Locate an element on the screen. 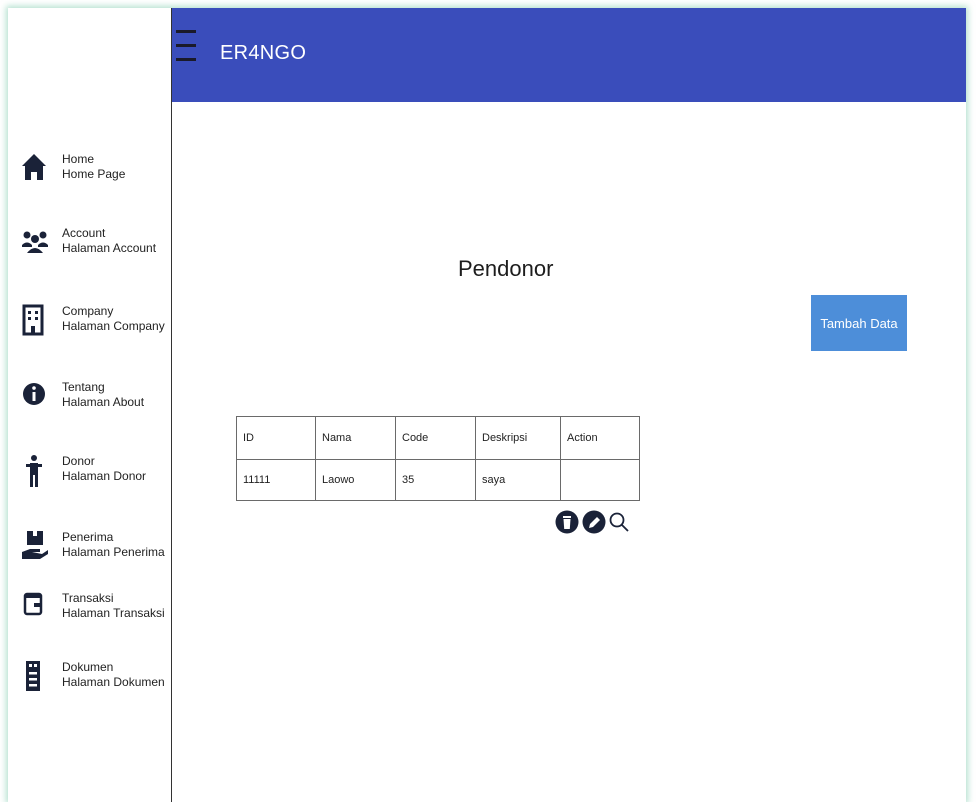 This screenshot has width=976, height=802. edit-icon is located at coordinates (594, 524).